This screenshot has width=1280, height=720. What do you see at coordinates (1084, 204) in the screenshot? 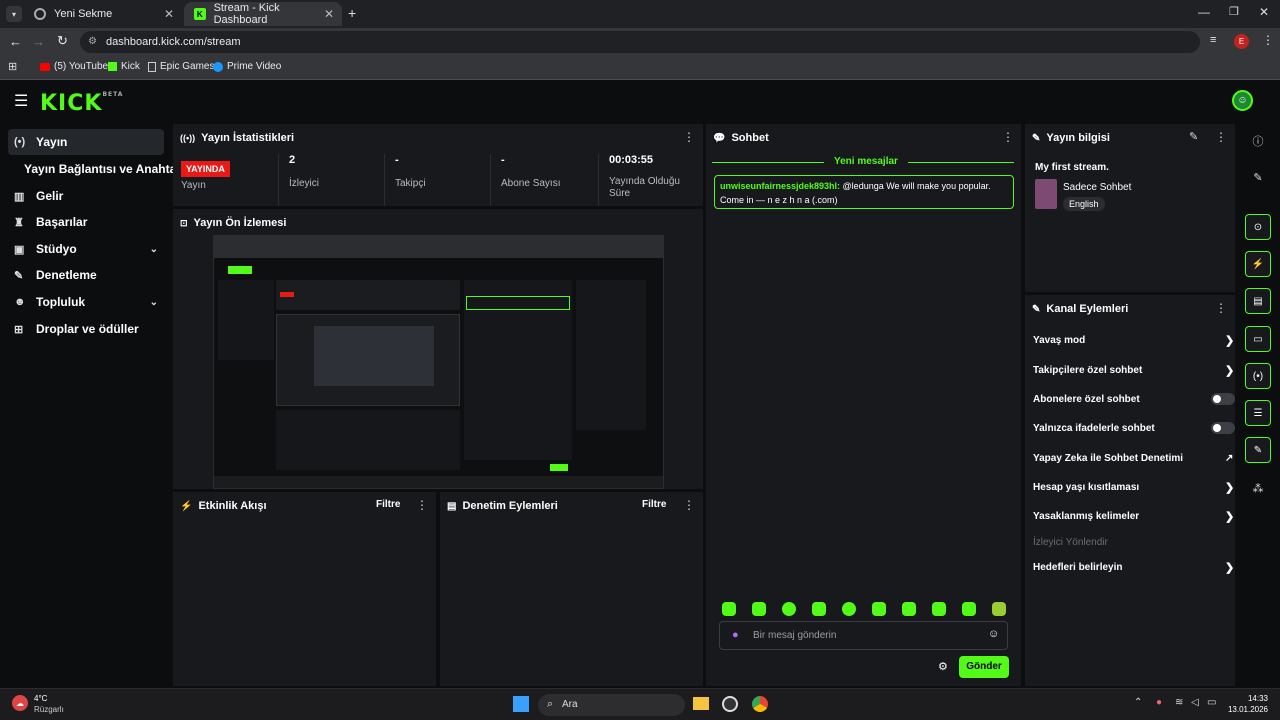
I see `language-tag: English` at bounding box center [1084, 204].